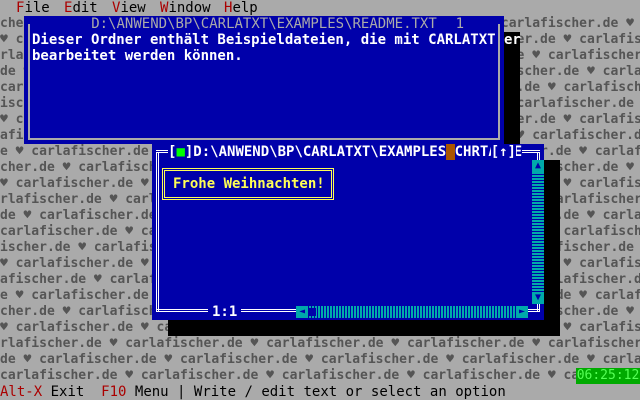 This screenshot has height=400, width=640. Describe the element at coordinates (245, 8) in the screenshot. I see `menu-label: elp` at that location.